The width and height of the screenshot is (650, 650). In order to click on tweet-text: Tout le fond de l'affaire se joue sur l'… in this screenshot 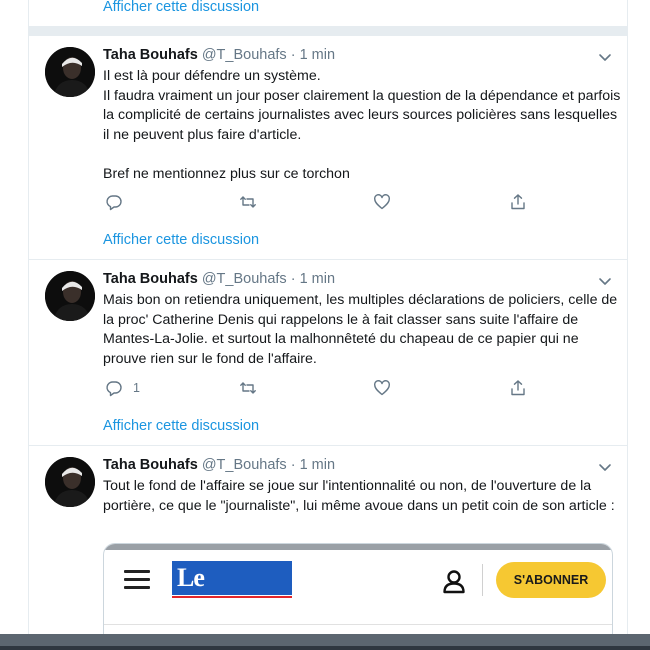, I will do `click(359, 496)`.